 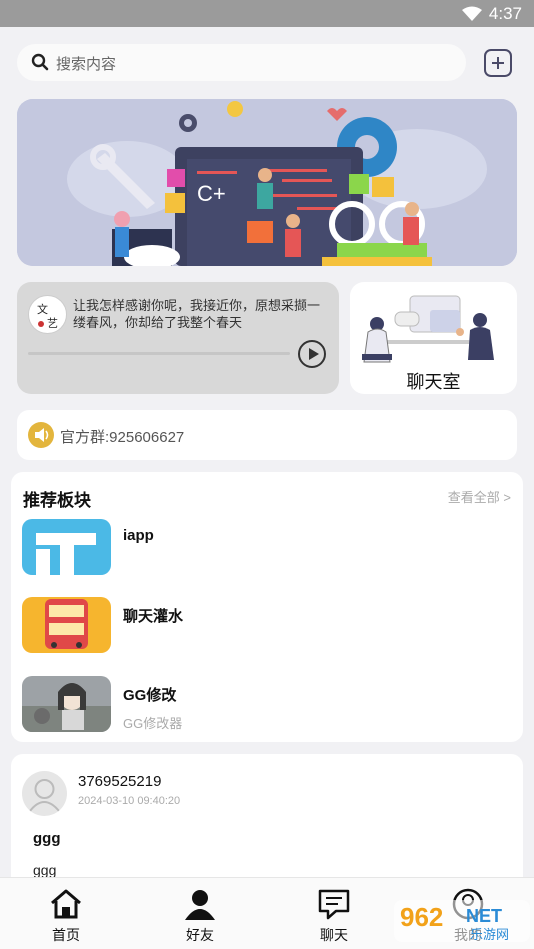 I want to click on status-bar: 4:37, so click(x=267, y=13).